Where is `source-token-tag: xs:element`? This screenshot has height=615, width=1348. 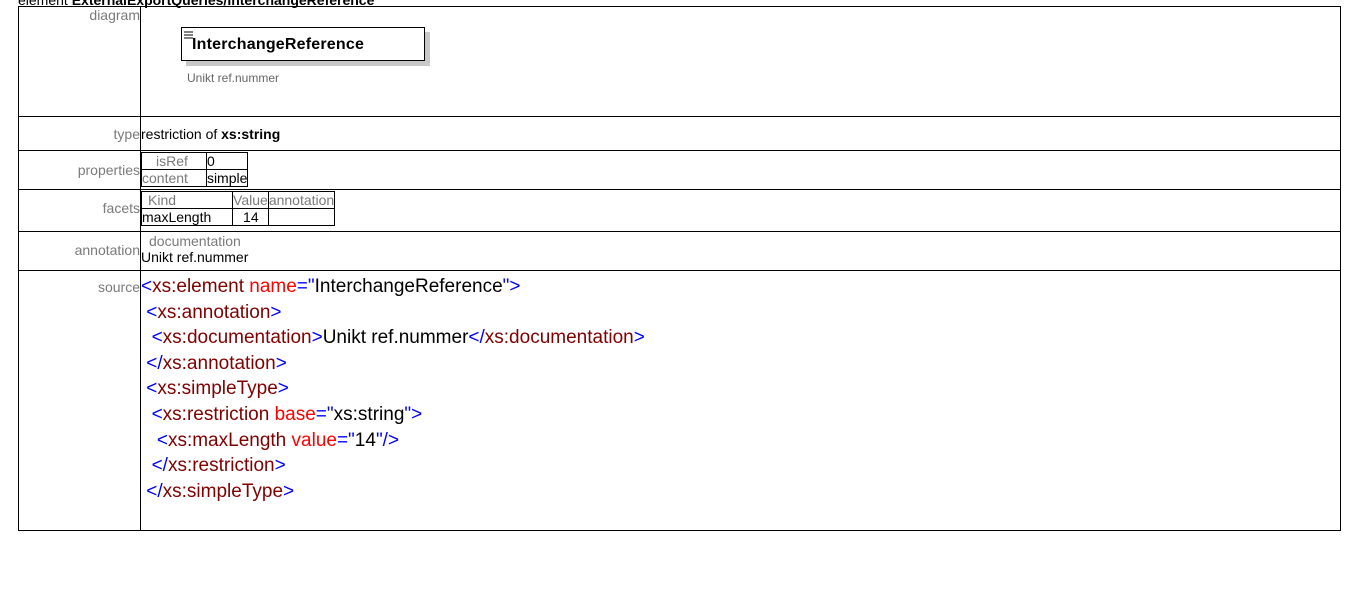
source-token-tag: xs:element is located at coordinates (198, 286).